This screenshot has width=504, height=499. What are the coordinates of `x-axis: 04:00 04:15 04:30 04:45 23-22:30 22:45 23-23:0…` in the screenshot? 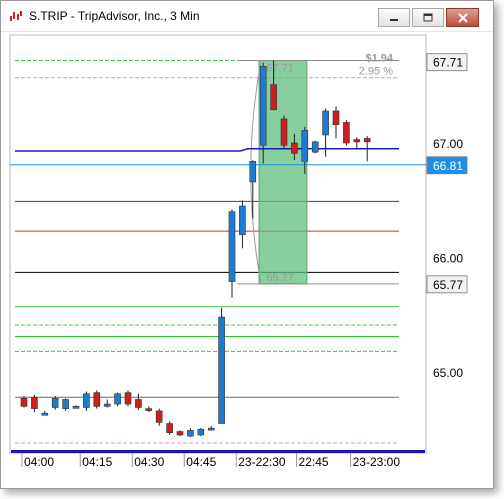 It's located at (218, 459).